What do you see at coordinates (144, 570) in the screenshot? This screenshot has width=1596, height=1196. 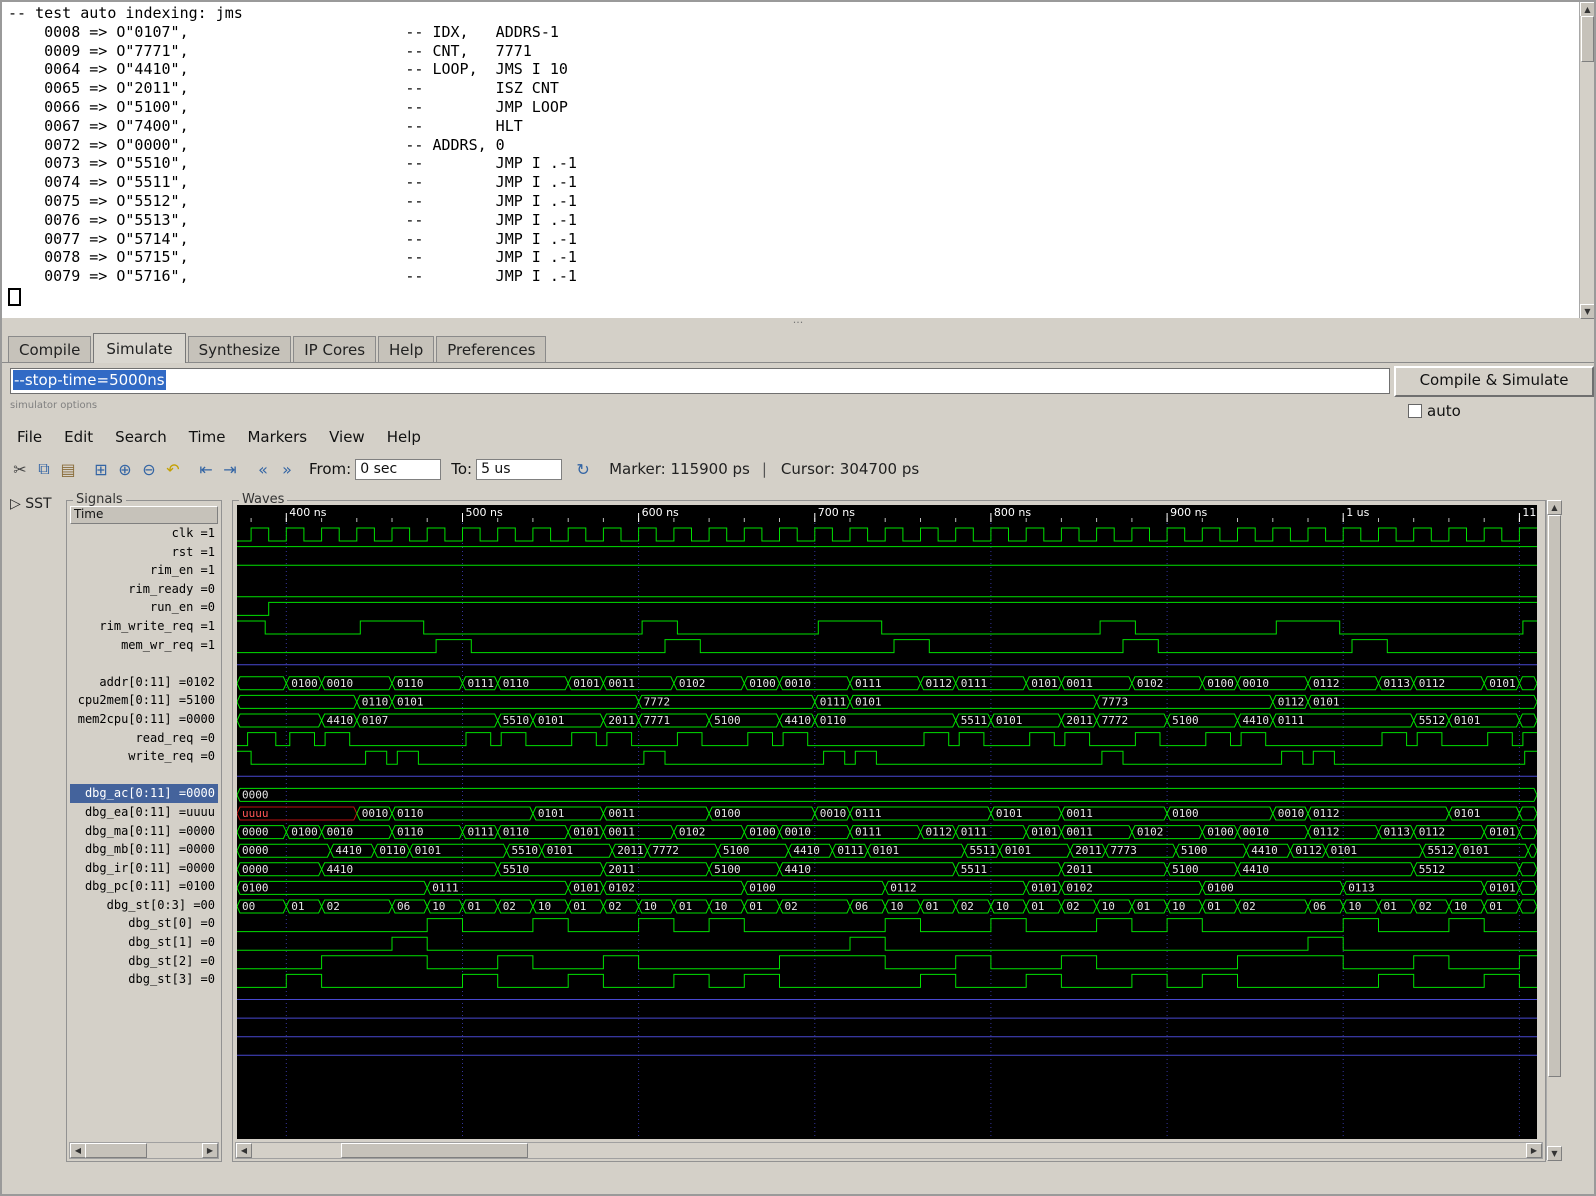 I see `signal-row: rim_en =1` at bounding box center [144, 570].